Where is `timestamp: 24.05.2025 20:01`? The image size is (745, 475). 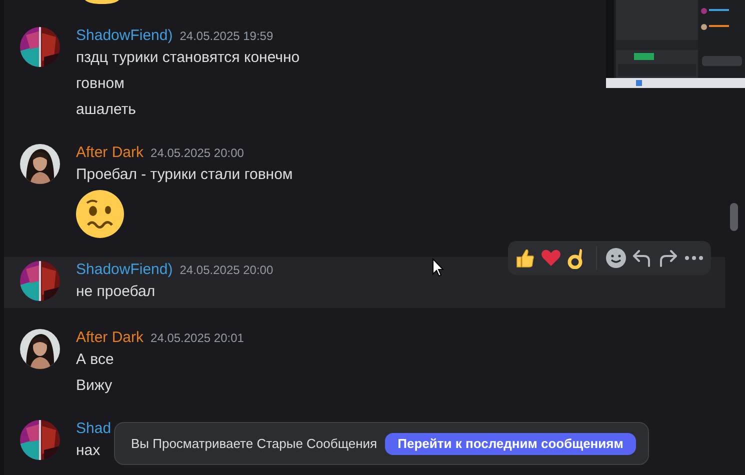
timestamp: 24.05.2025 20:01 is located at coordinates (197, 338).